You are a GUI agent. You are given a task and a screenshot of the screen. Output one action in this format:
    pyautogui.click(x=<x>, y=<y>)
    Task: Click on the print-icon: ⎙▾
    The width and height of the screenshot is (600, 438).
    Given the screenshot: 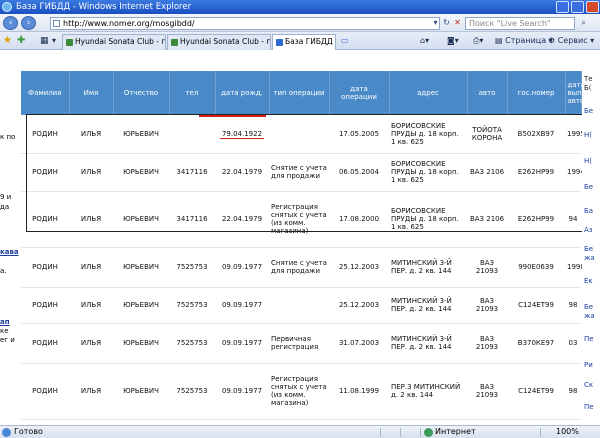 What is the action you would take?
    pyautogui.click(x=478, y=41)
    